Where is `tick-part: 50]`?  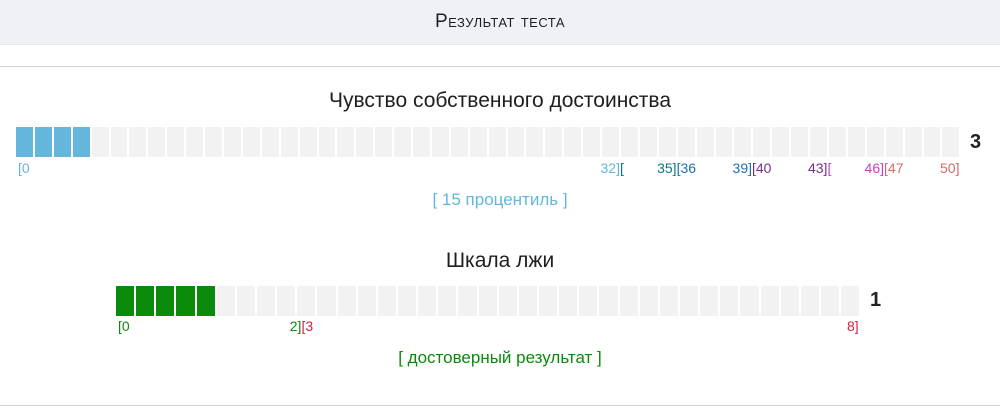
tick-part: 50] is located at coordinates (950, 168).